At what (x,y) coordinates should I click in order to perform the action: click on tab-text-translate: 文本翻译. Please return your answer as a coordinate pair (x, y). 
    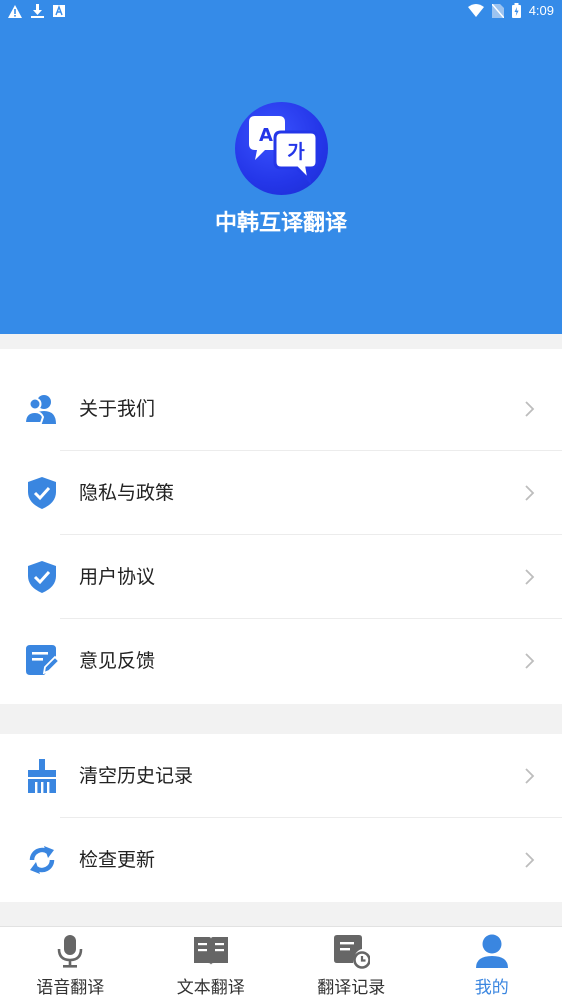
    Looking at the image, I should click on (211, 963).